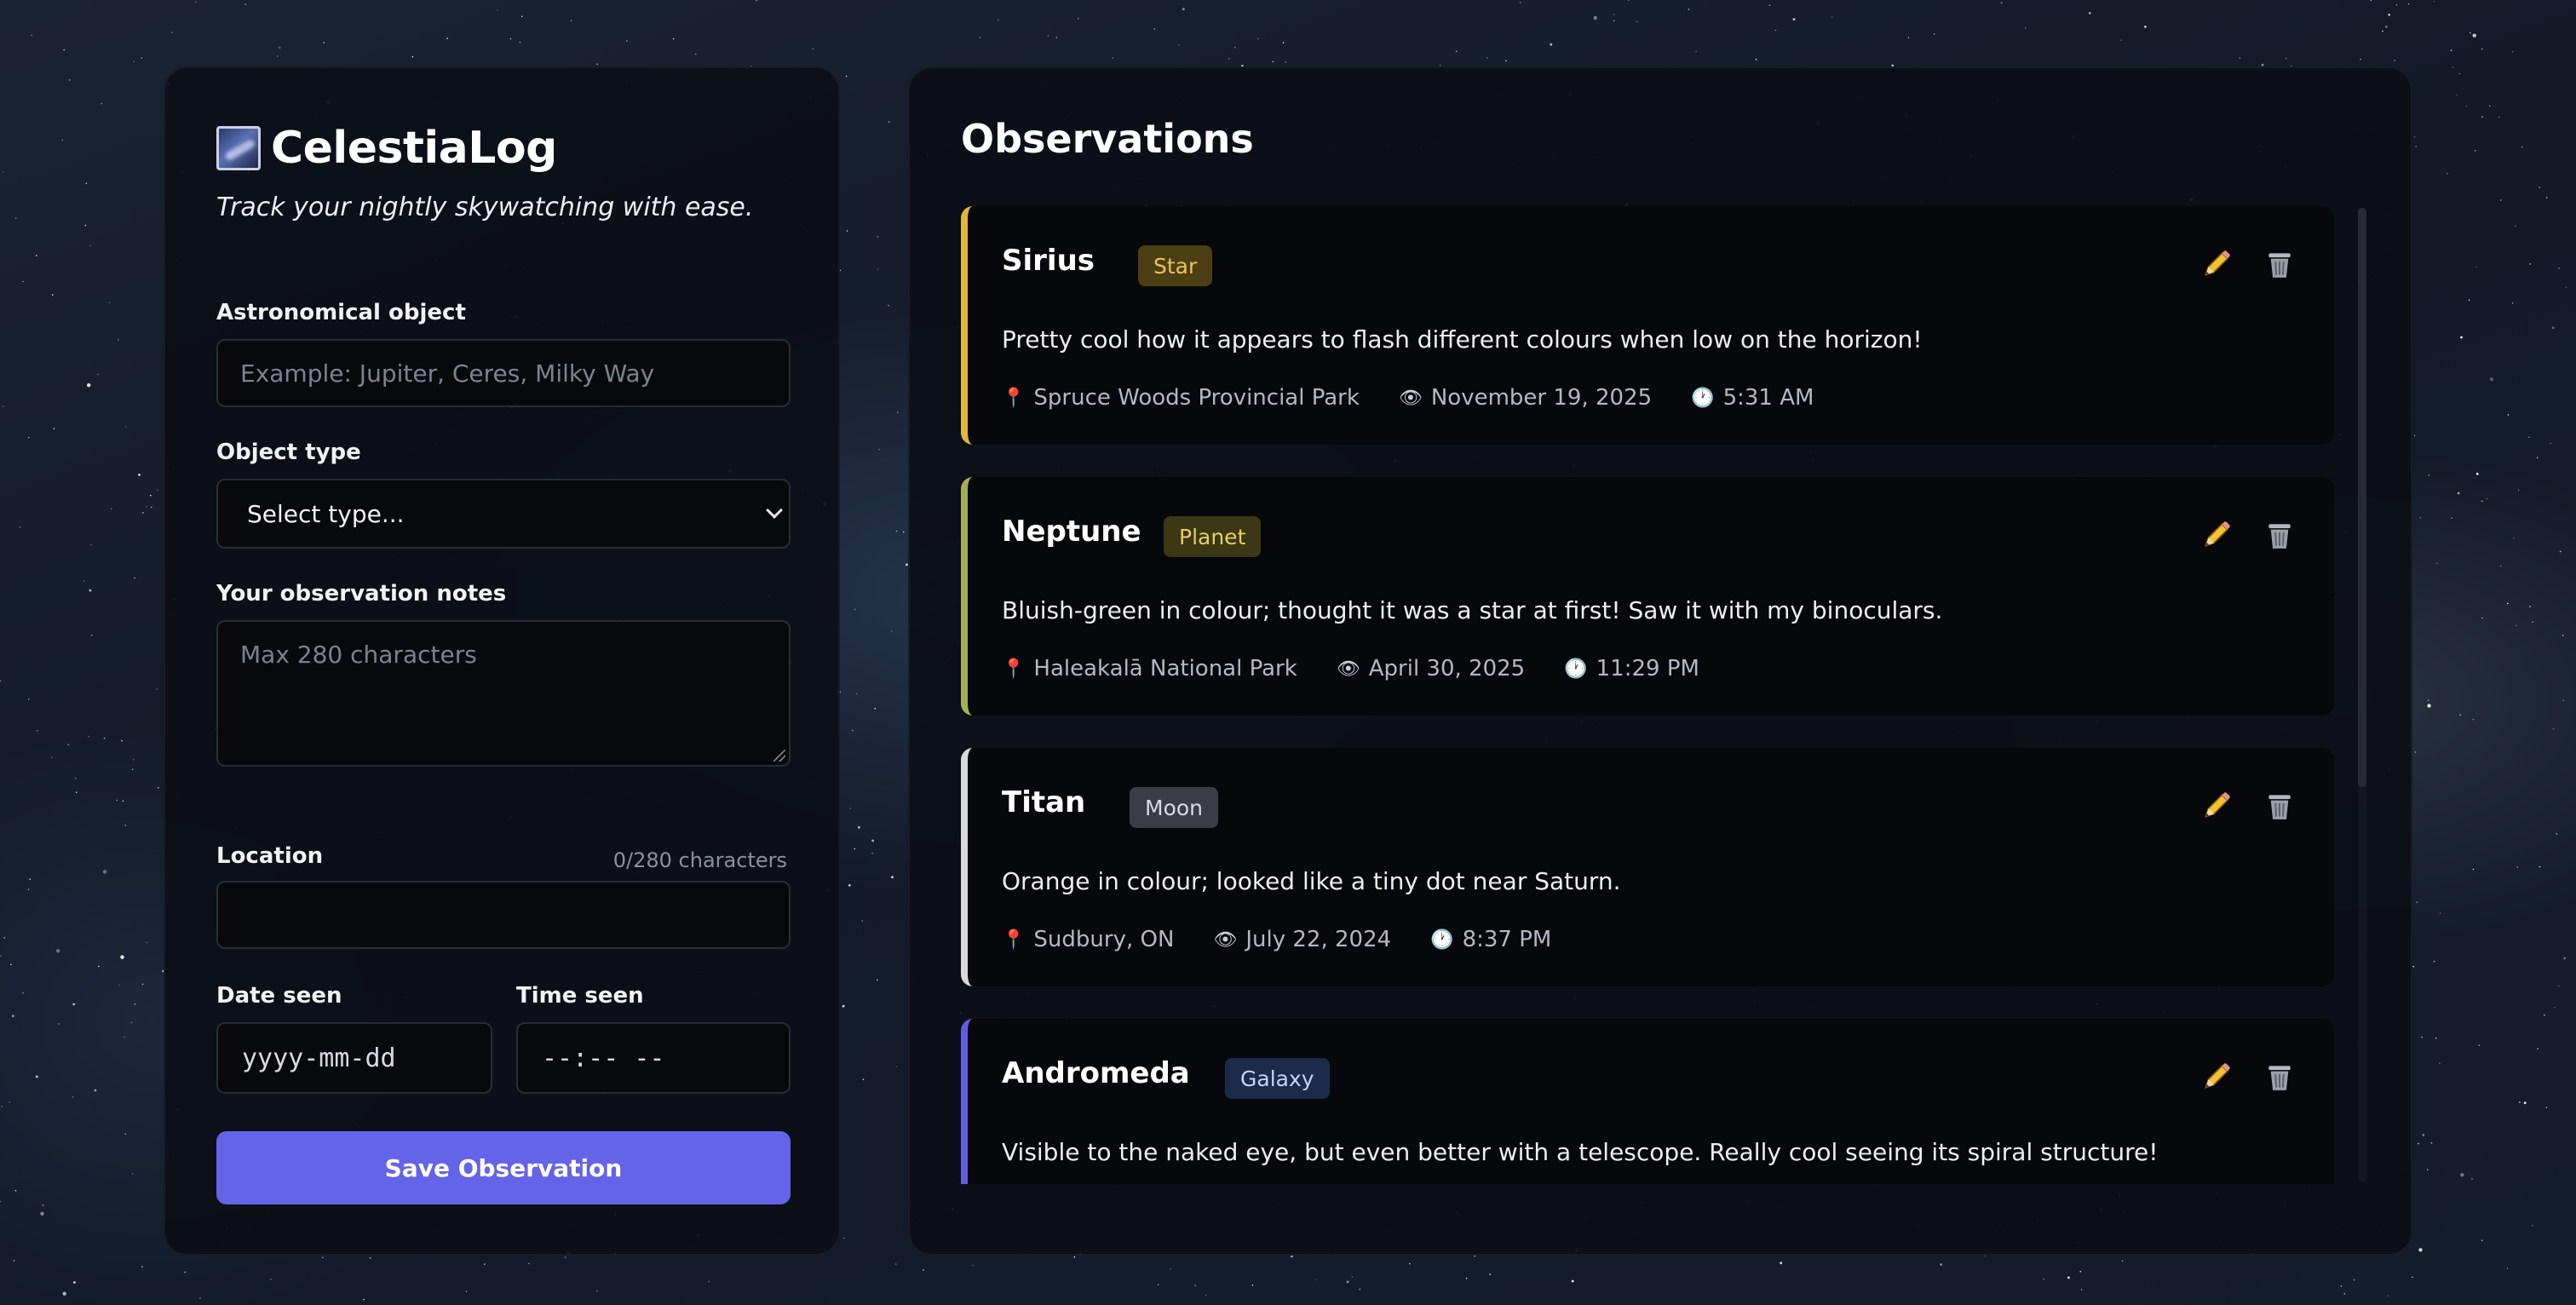  I want to click on trash-icon, so click(2280, 807).